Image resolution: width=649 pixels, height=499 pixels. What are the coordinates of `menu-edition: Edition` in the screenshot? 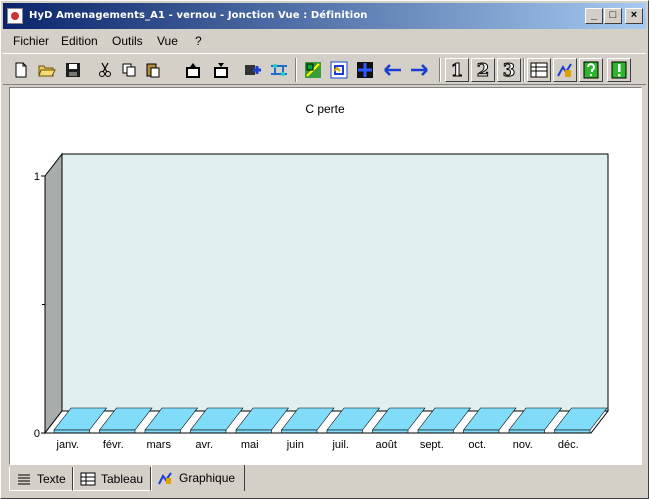 It's located at (79, 41).